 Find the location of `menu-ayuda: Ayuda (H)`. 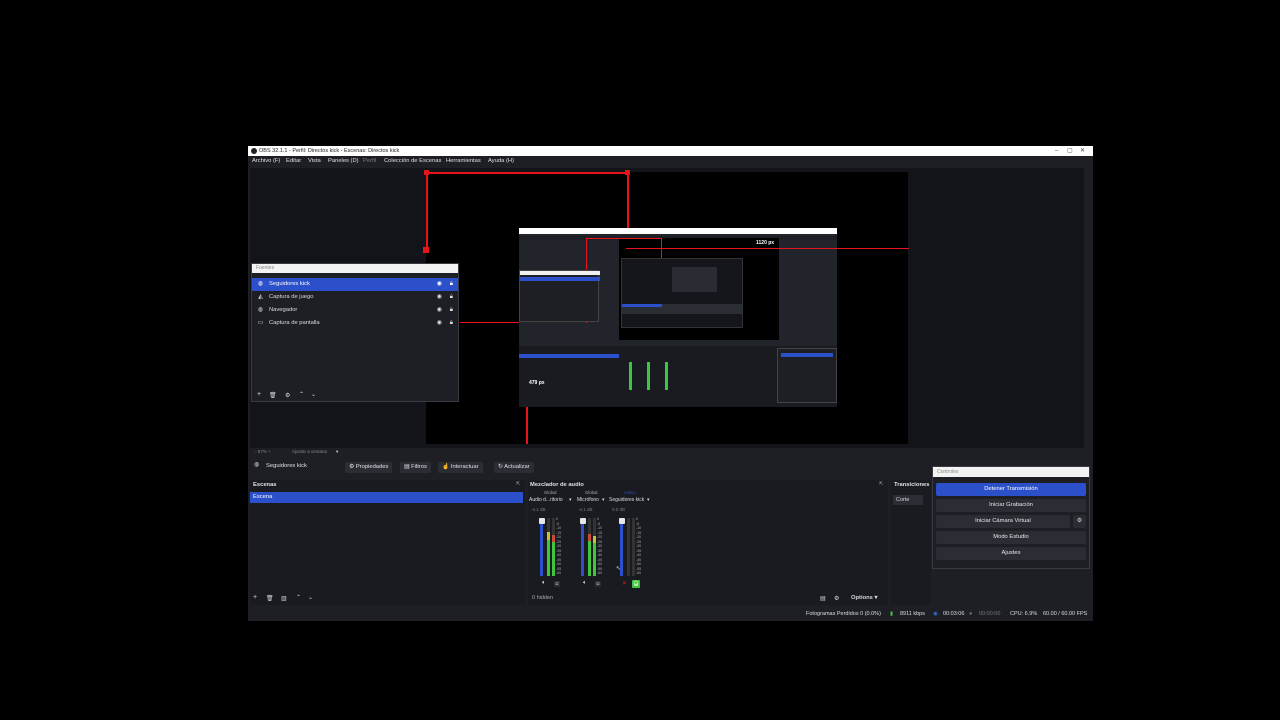

menu-ayuda: Ayuda (H) is located at coordinates (501, 161).